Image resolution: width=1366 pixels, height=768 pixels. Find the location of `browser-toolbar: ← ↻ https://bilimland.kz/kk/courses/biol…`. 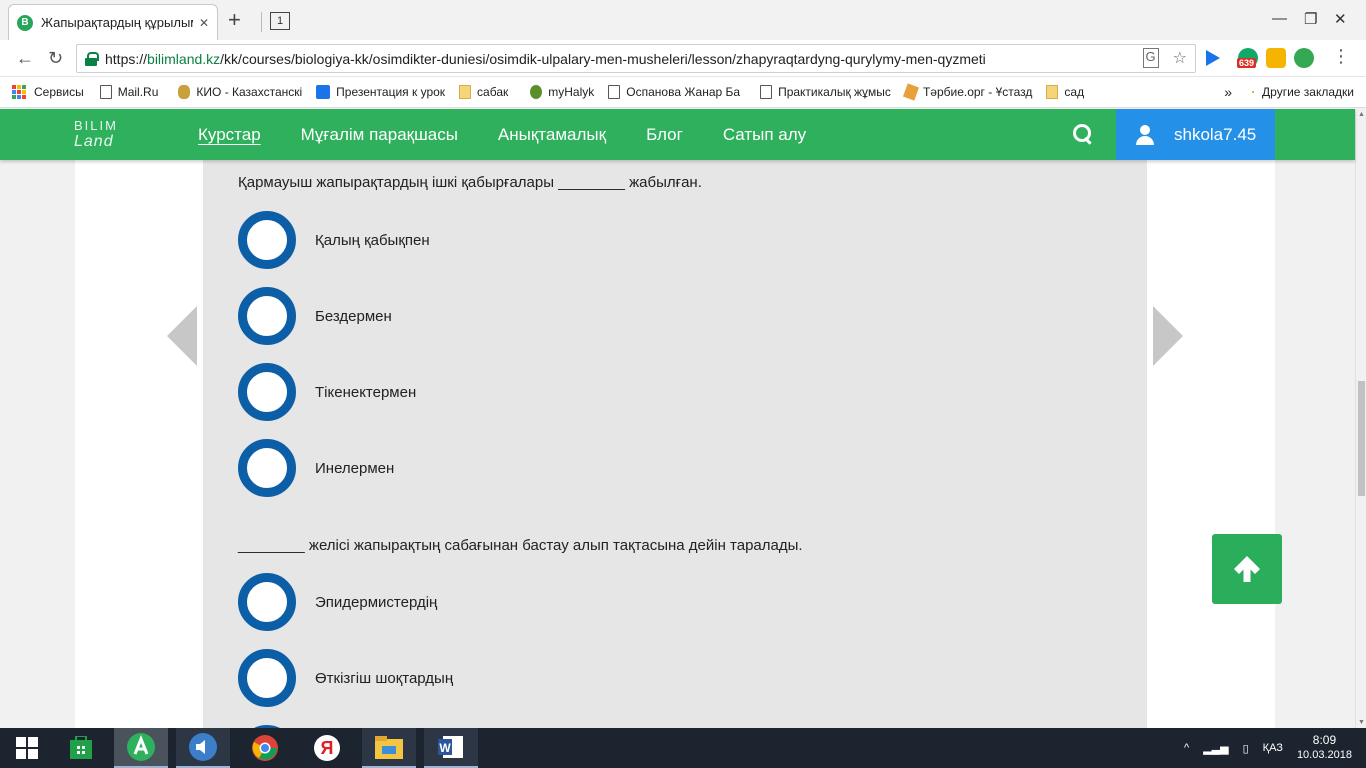

browser-toolbar: ← ↻ https://bilimland.kz/kk/courses/biol… is located at coordinates (683, 58).